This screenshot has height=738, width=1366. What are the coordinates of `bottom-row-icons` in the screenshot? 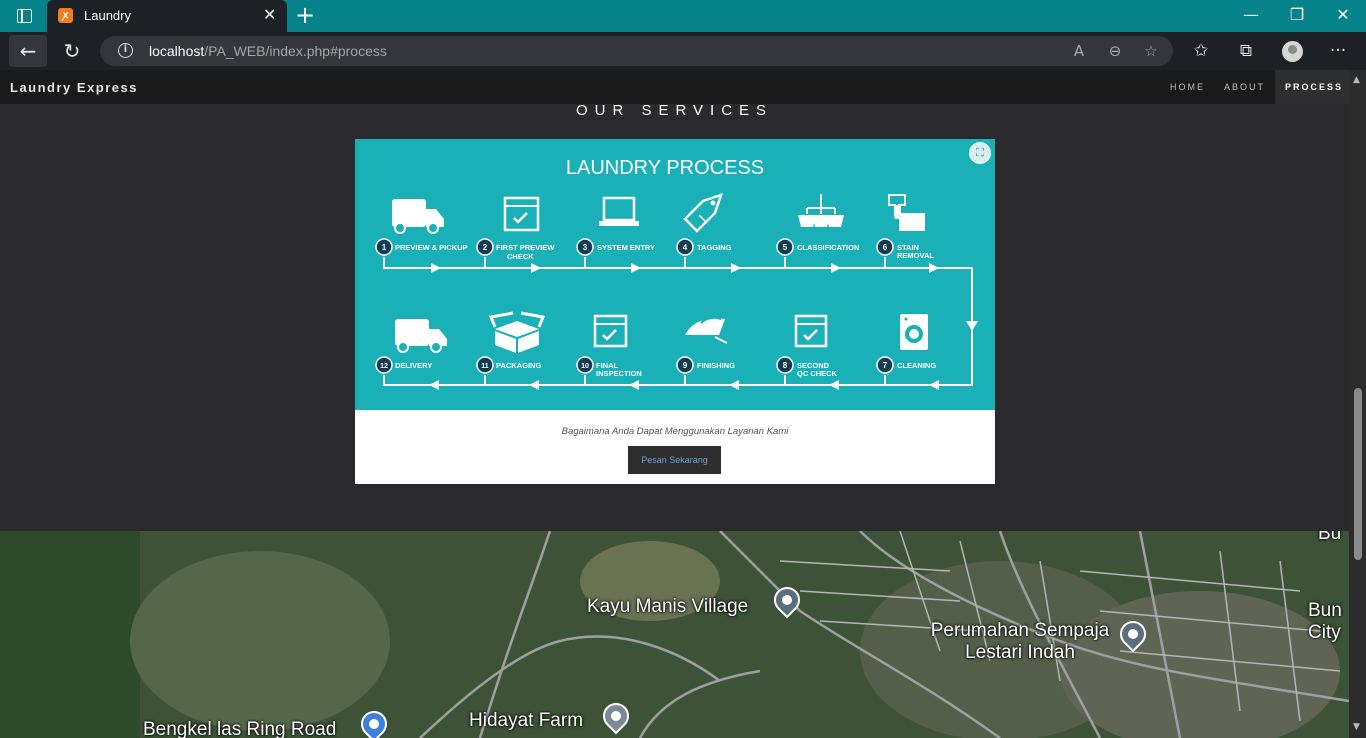 It's located at (661, 332).